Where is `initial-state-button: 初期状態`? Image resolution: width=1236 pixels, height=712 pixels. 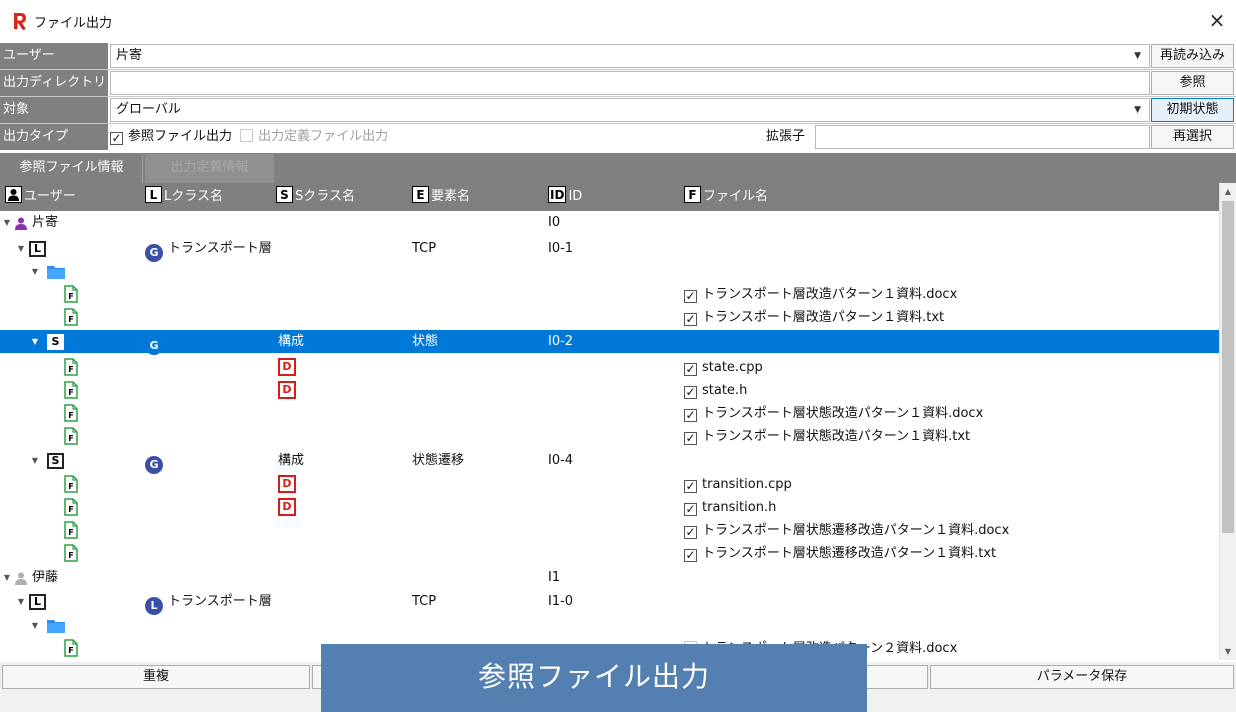
initial-state-button: 初期状態 is located at coordinates (1192, 110).